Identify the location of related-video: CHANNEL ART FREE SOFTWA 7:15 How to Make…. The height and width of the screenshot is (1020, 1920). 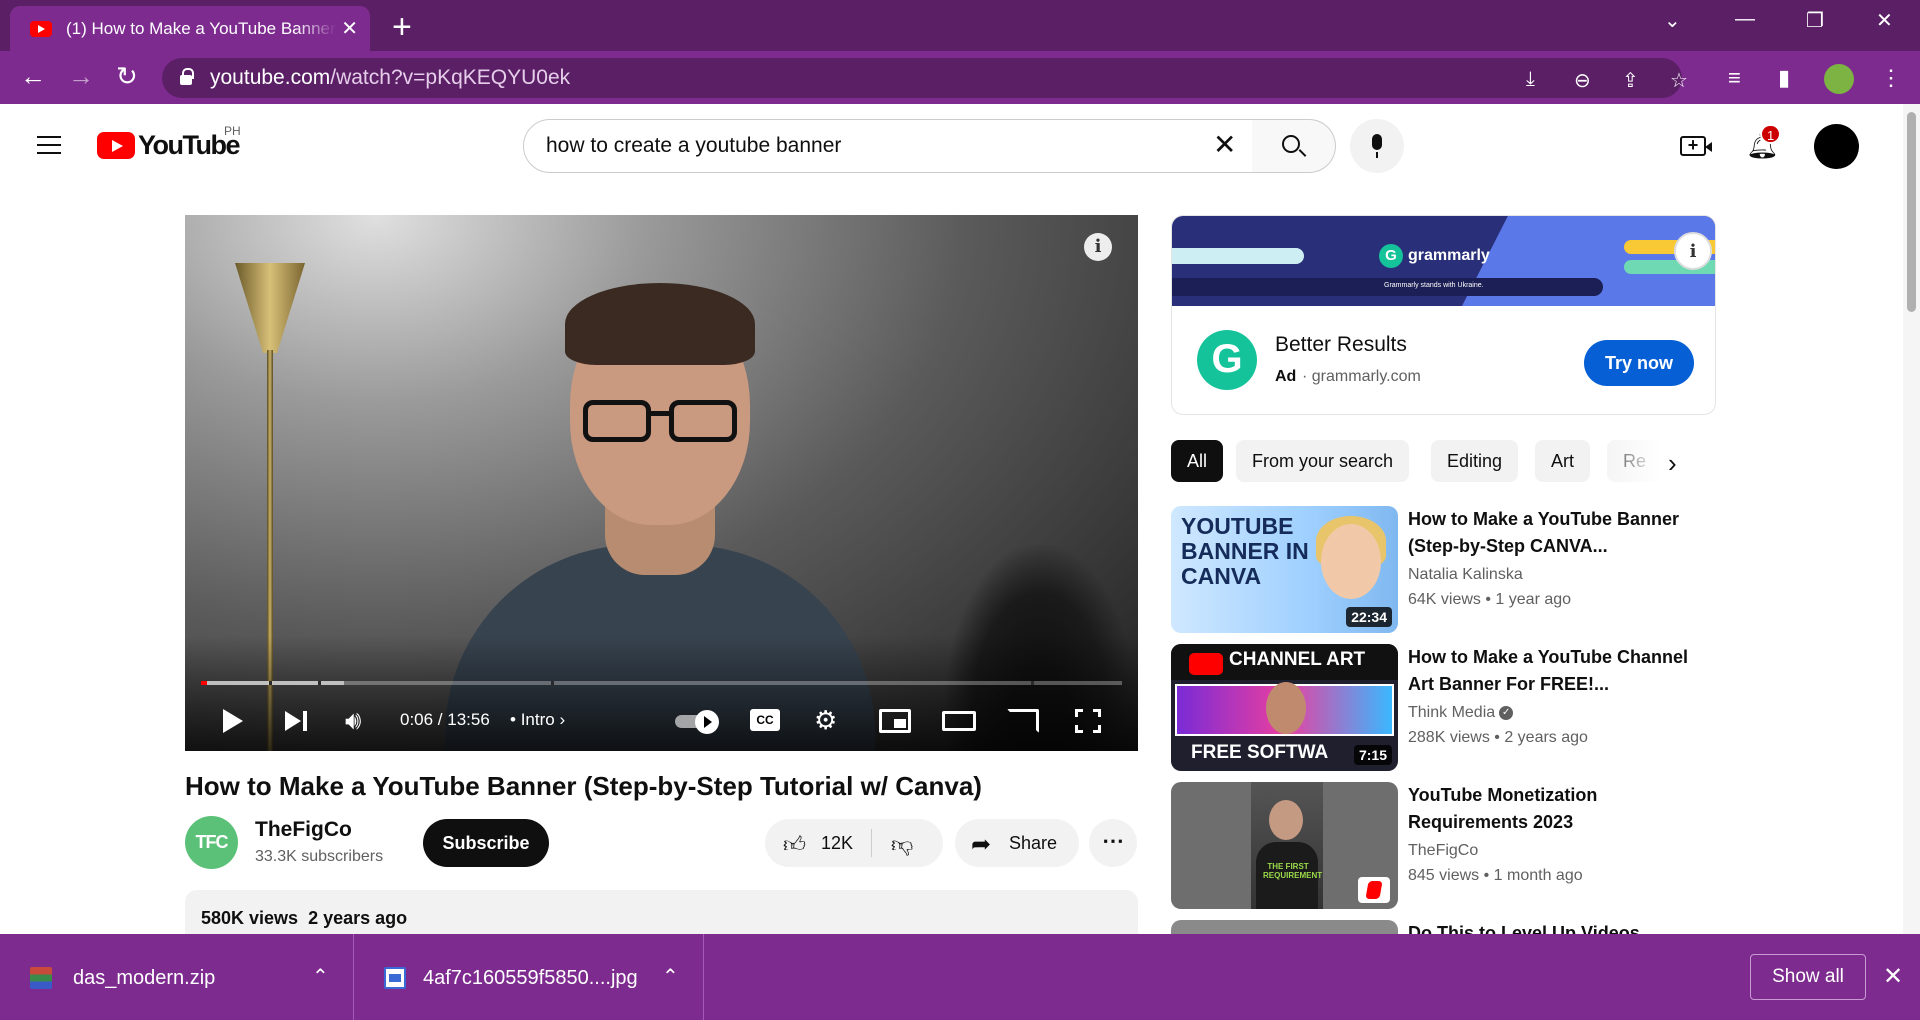
(1443, 709).